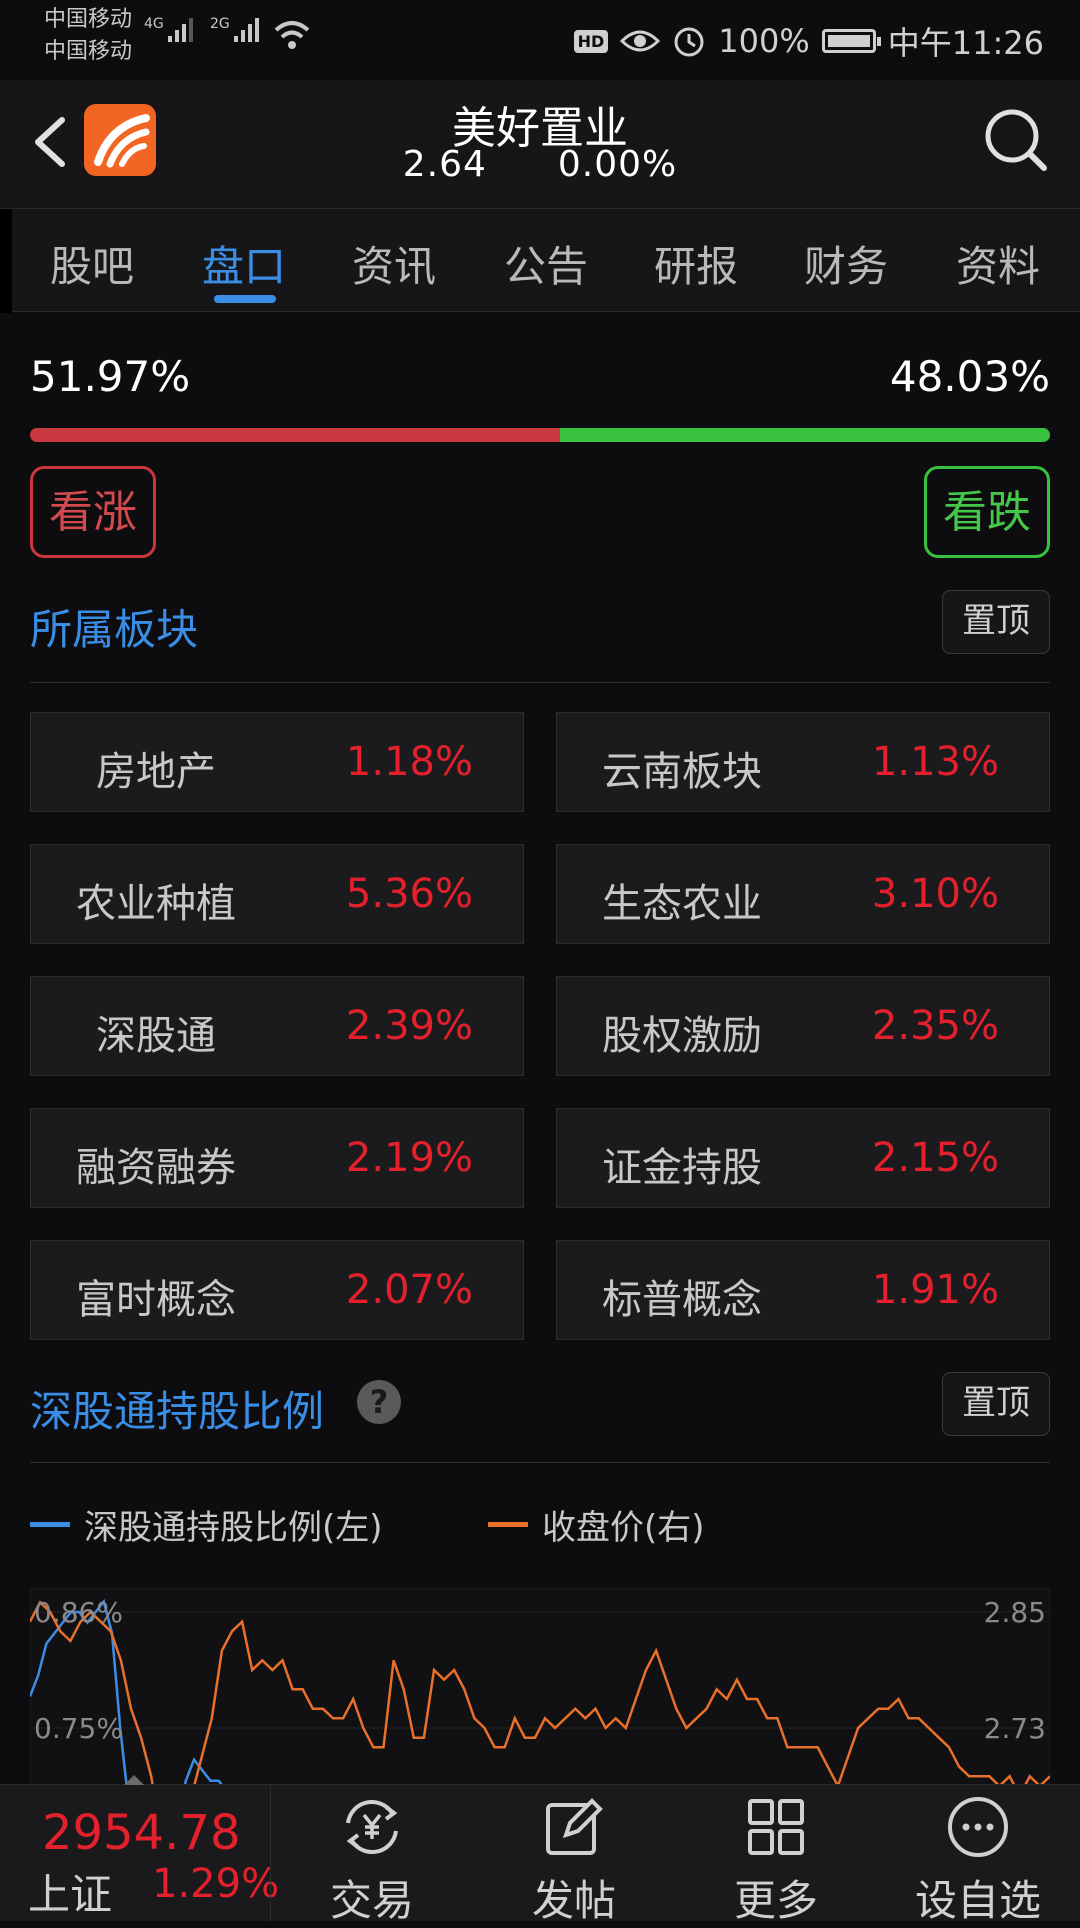 The image size is (1080, 1928). I want to click on sector-card: 农业种植 5.36%, so click(277, 894).